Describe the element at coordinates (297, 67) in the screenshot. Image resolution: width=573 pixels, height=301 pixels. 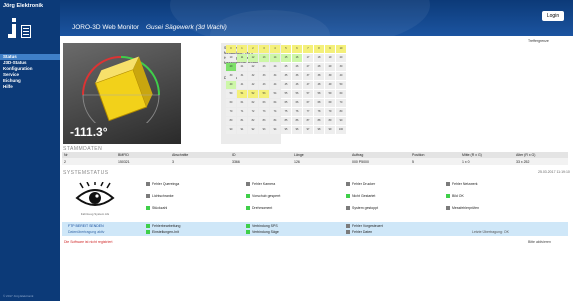
I see `grid-cell: 26` at that location.